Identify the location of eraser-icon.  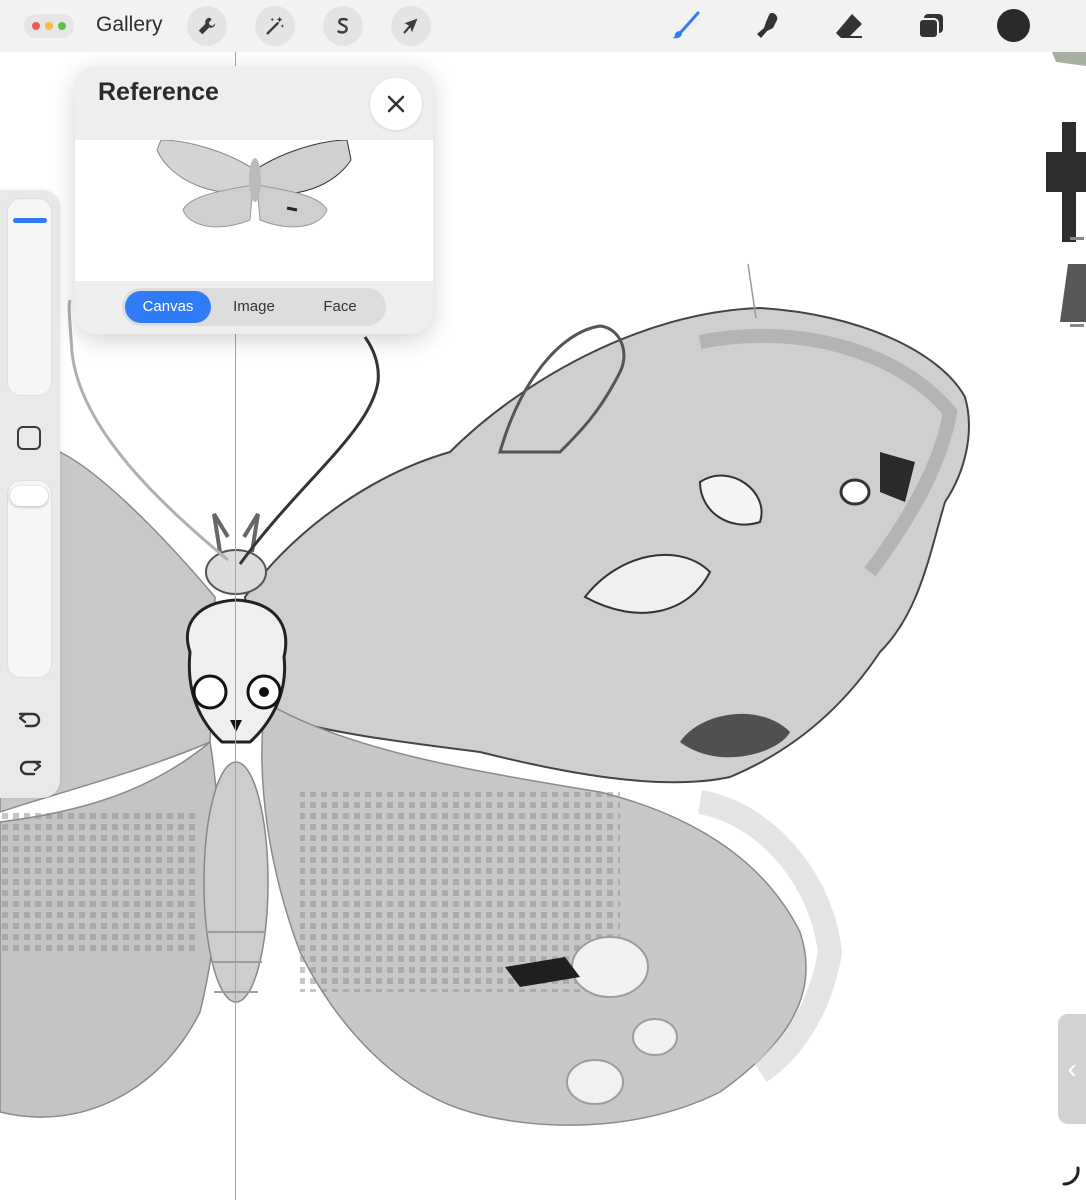
(849, 26).